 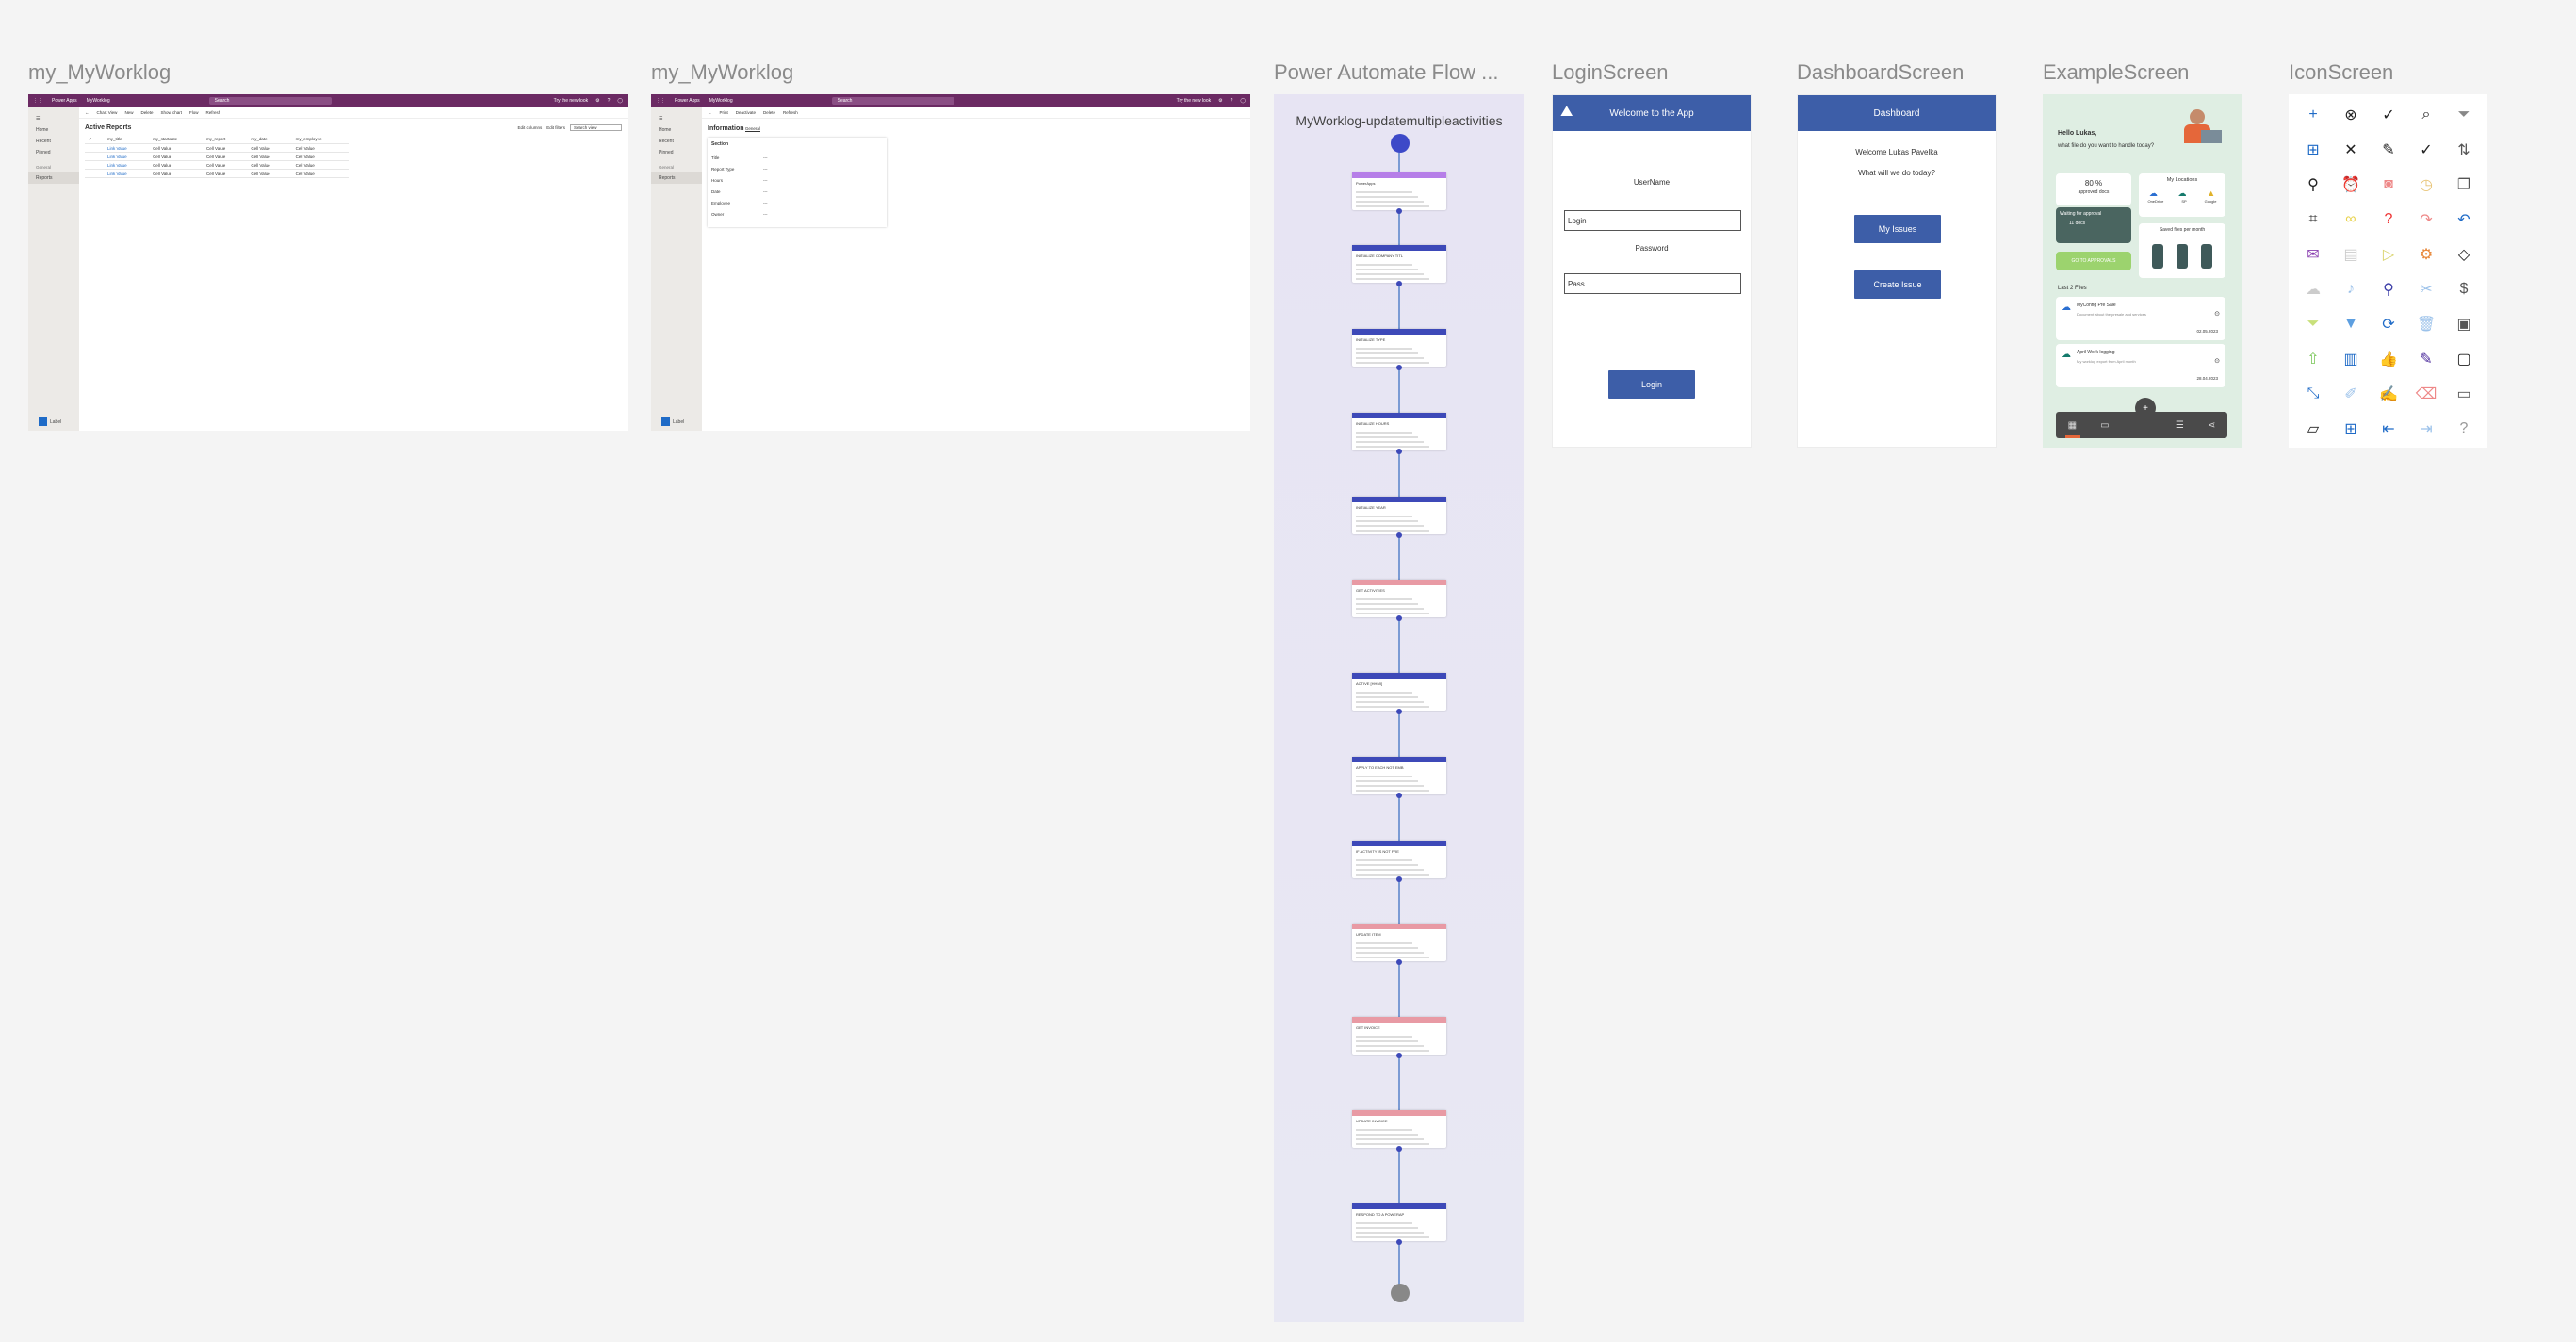 I want to click on crop-icon: ⌗, so click(x=2313, y=220).